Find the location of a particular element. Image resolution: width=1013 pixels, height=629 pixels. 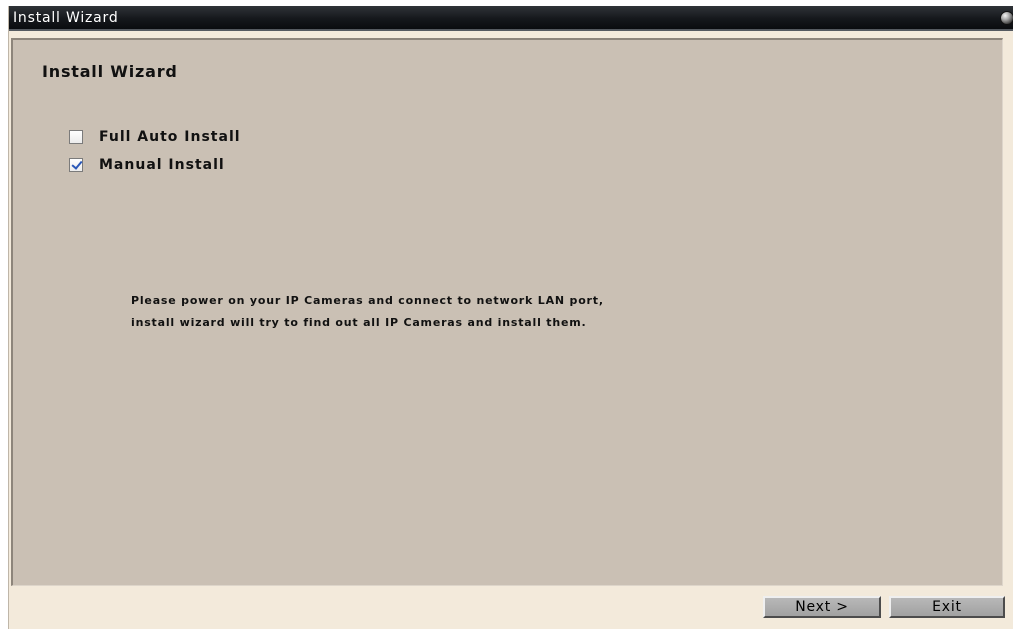

manual-install-checkbox is located at coordinates (76, 165).